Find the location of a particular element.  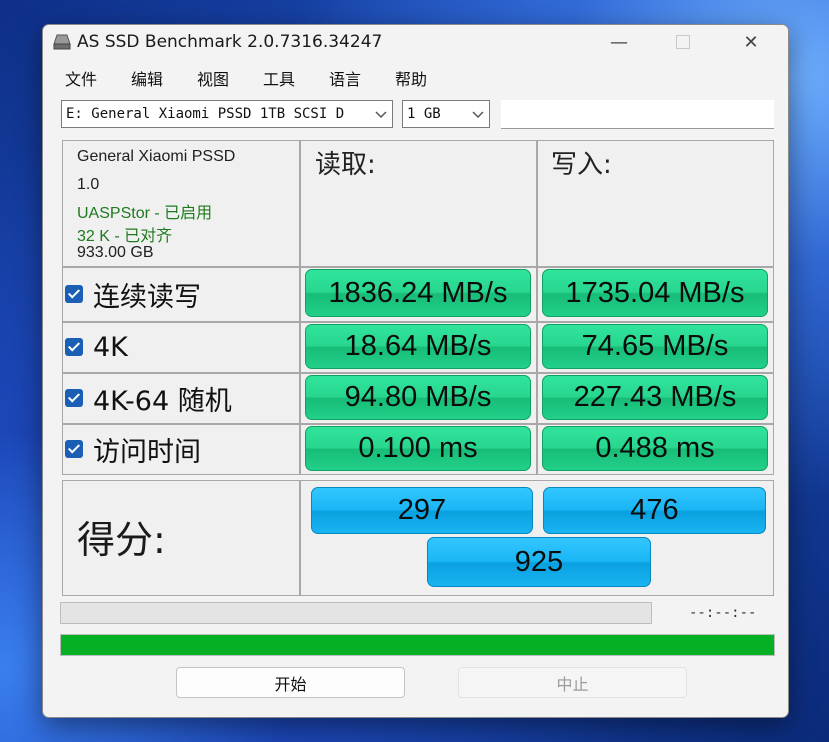

4k-write-result: 74.65 MB/s is located at coordinates (655, 346).